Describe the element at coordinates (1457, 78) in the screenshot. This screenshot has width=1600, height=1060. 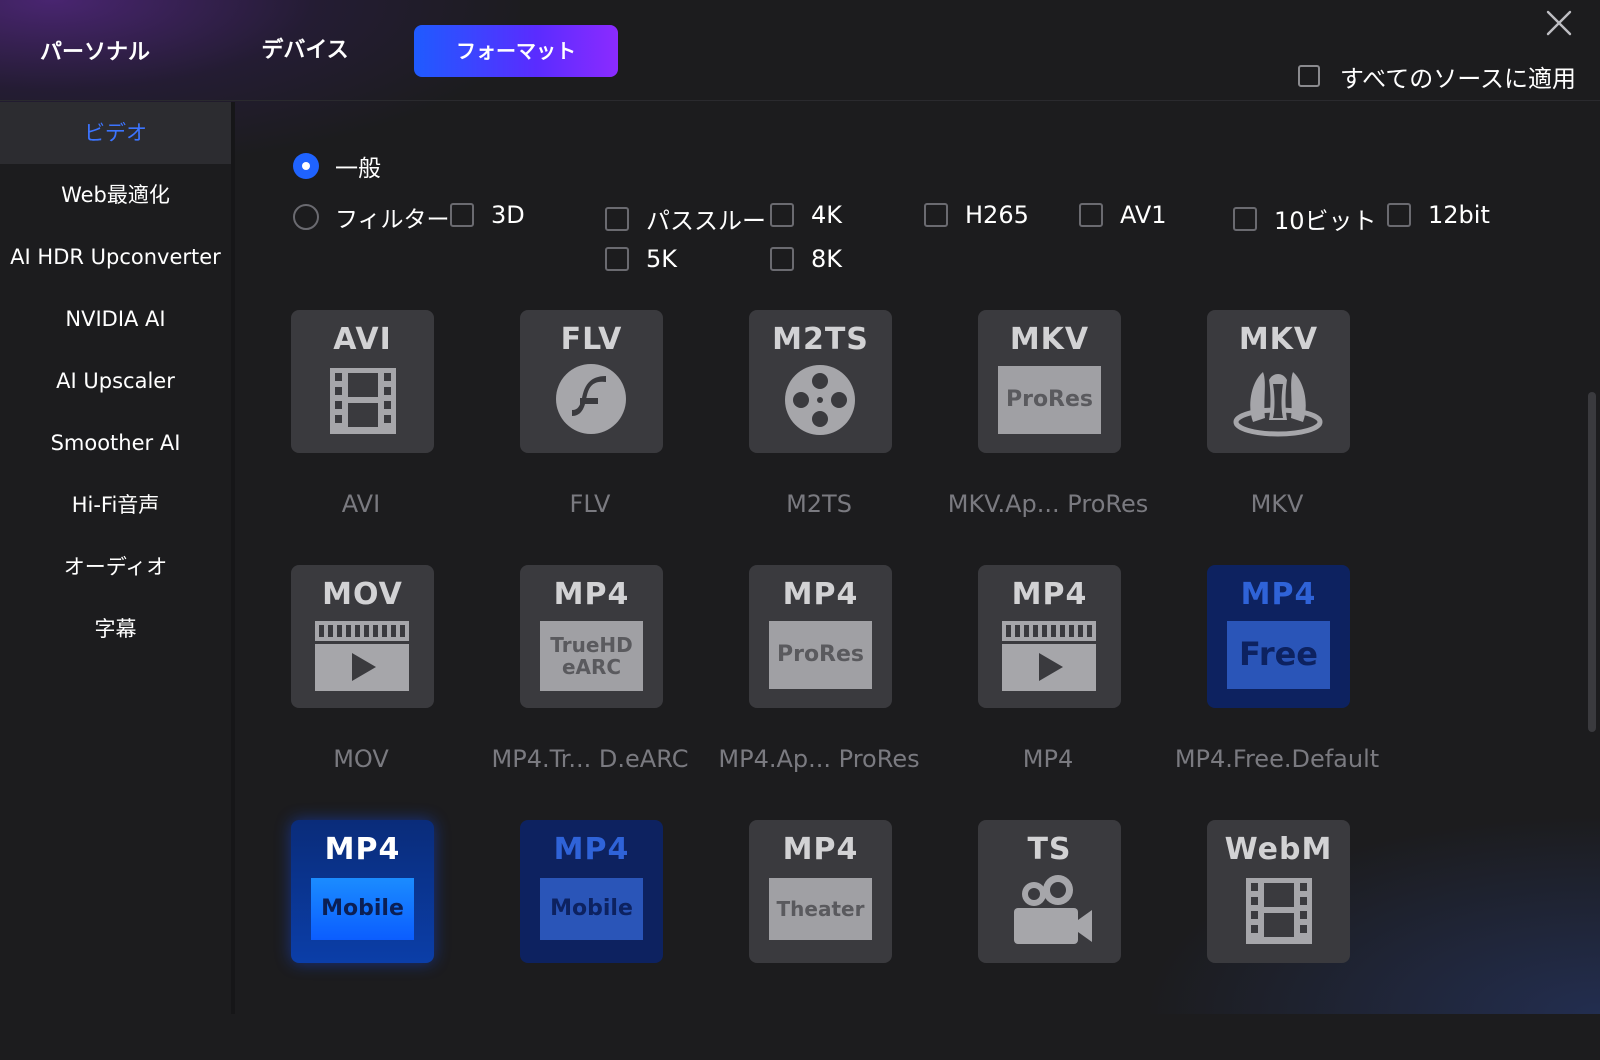
I see `apply-all-label: すべてのソースに適用` at that location.